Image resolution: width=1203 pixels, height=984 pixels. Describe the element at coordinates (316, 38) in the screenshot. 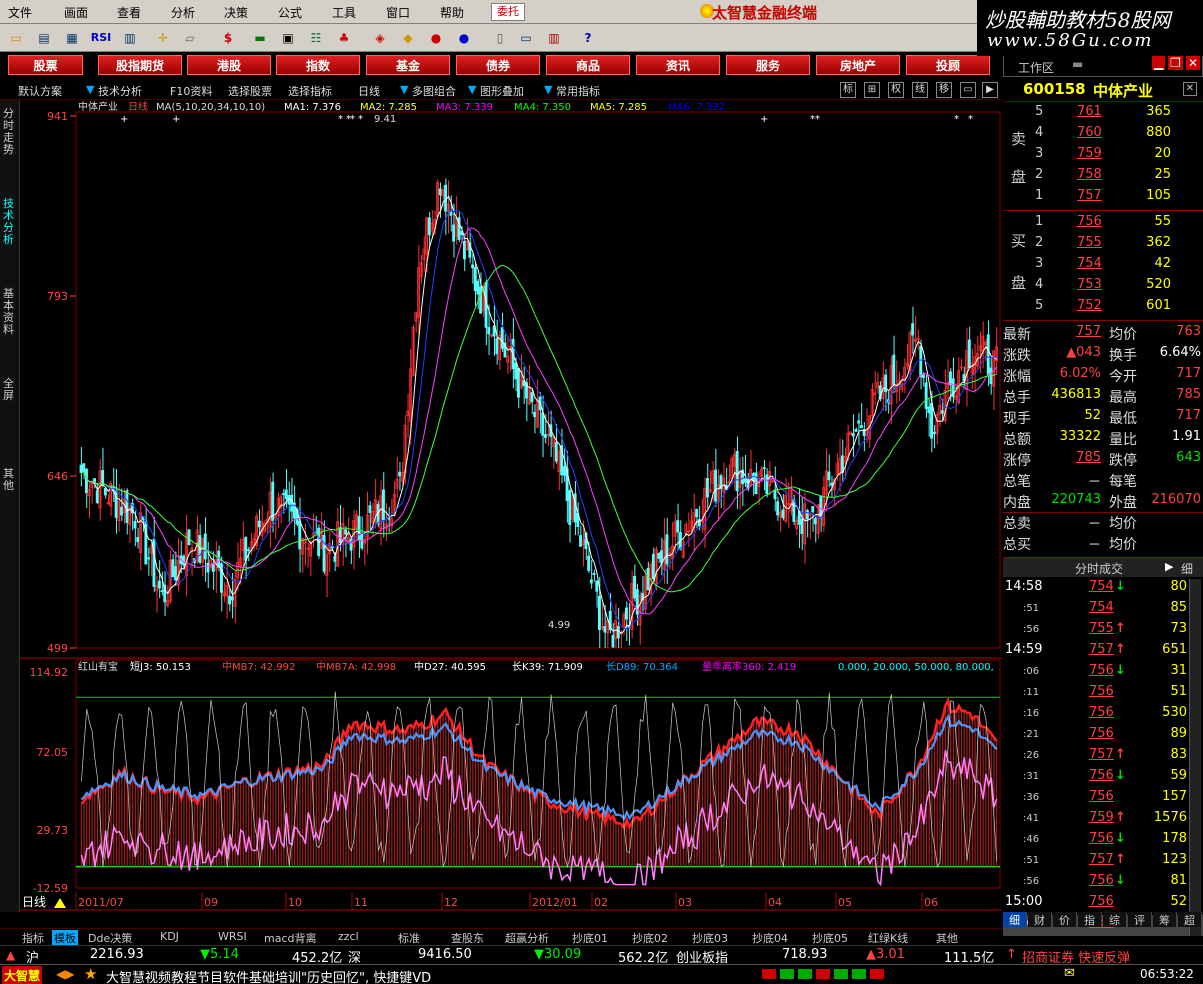

I see `binoculars-icon: ☷` at that location.